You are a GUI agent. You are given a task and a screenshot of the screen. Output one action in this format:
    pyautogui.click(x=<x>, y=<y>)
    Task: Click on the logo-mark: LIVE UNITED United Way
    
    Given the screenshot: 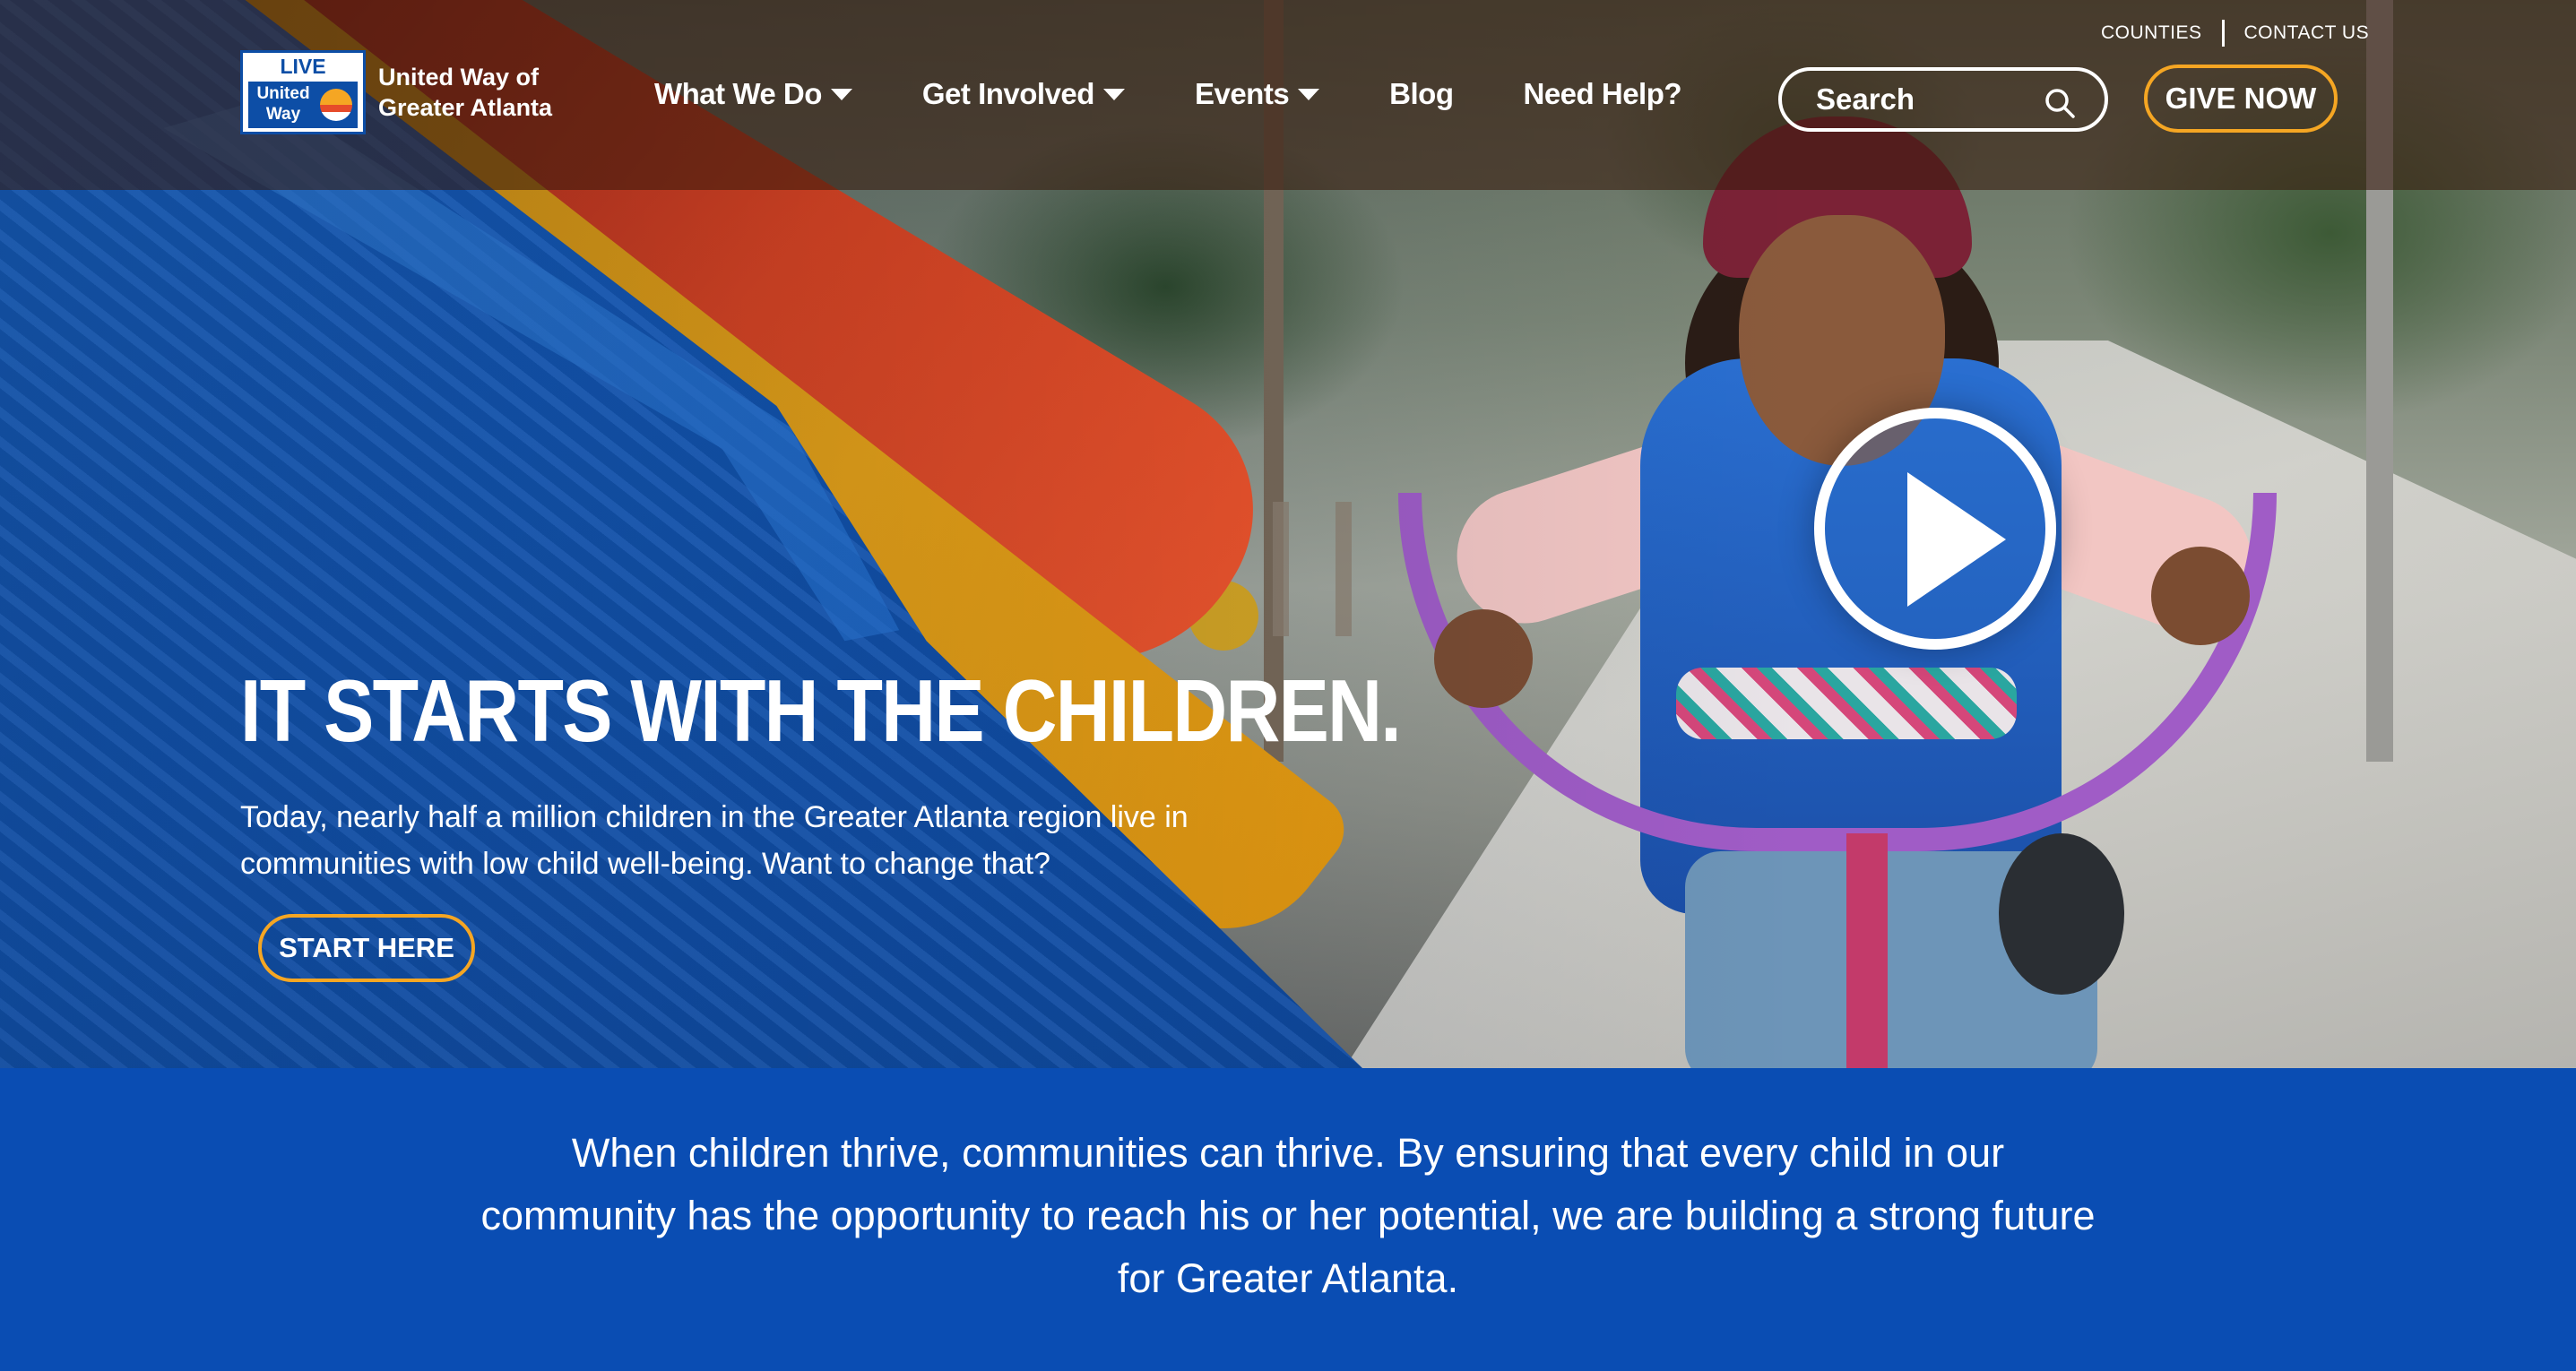 What is the action you would take?
    pyautogui.click(x=303, y=92)
    